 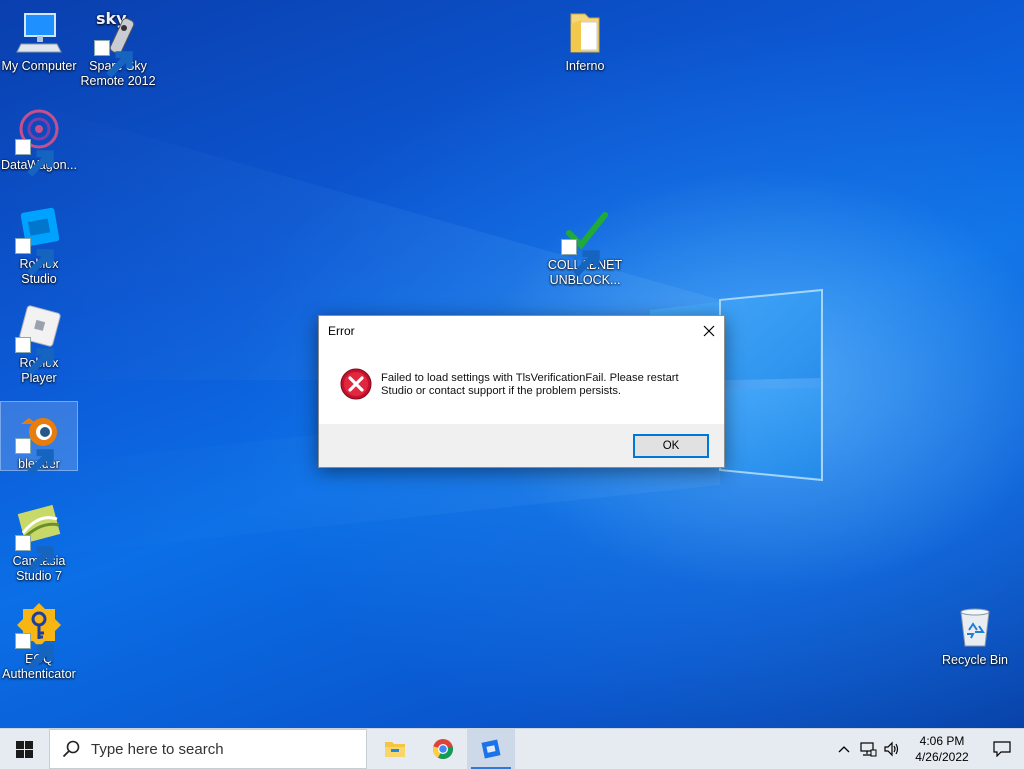 I want to click on file-explorer-icon, so click(x=395, y=749).